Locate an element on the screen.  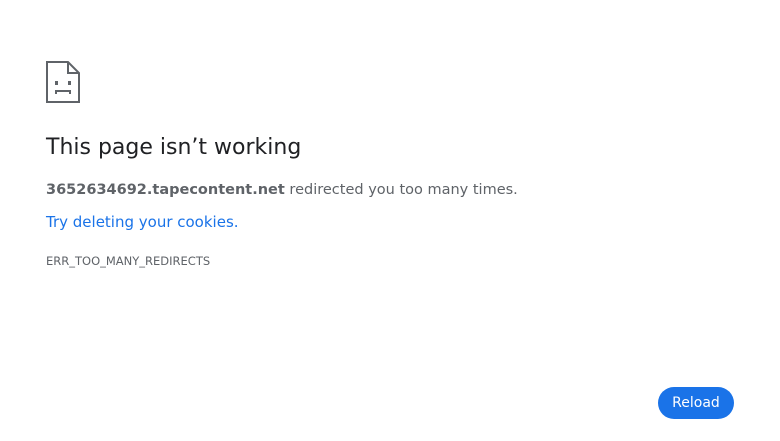
suggestion-suffix: . is located at coordinates (236, 222).